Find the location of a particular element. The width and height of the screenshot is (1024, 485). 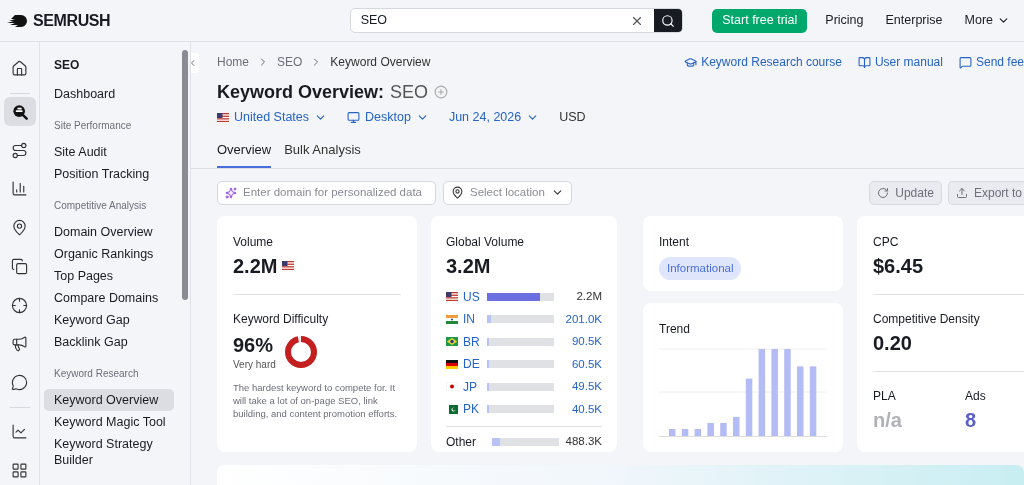

difficulty-description: The hardest keyword to compete for. It will take a lot of on-page SEO, link building, and content promotion efforts. is located at coordinates (316, 400).